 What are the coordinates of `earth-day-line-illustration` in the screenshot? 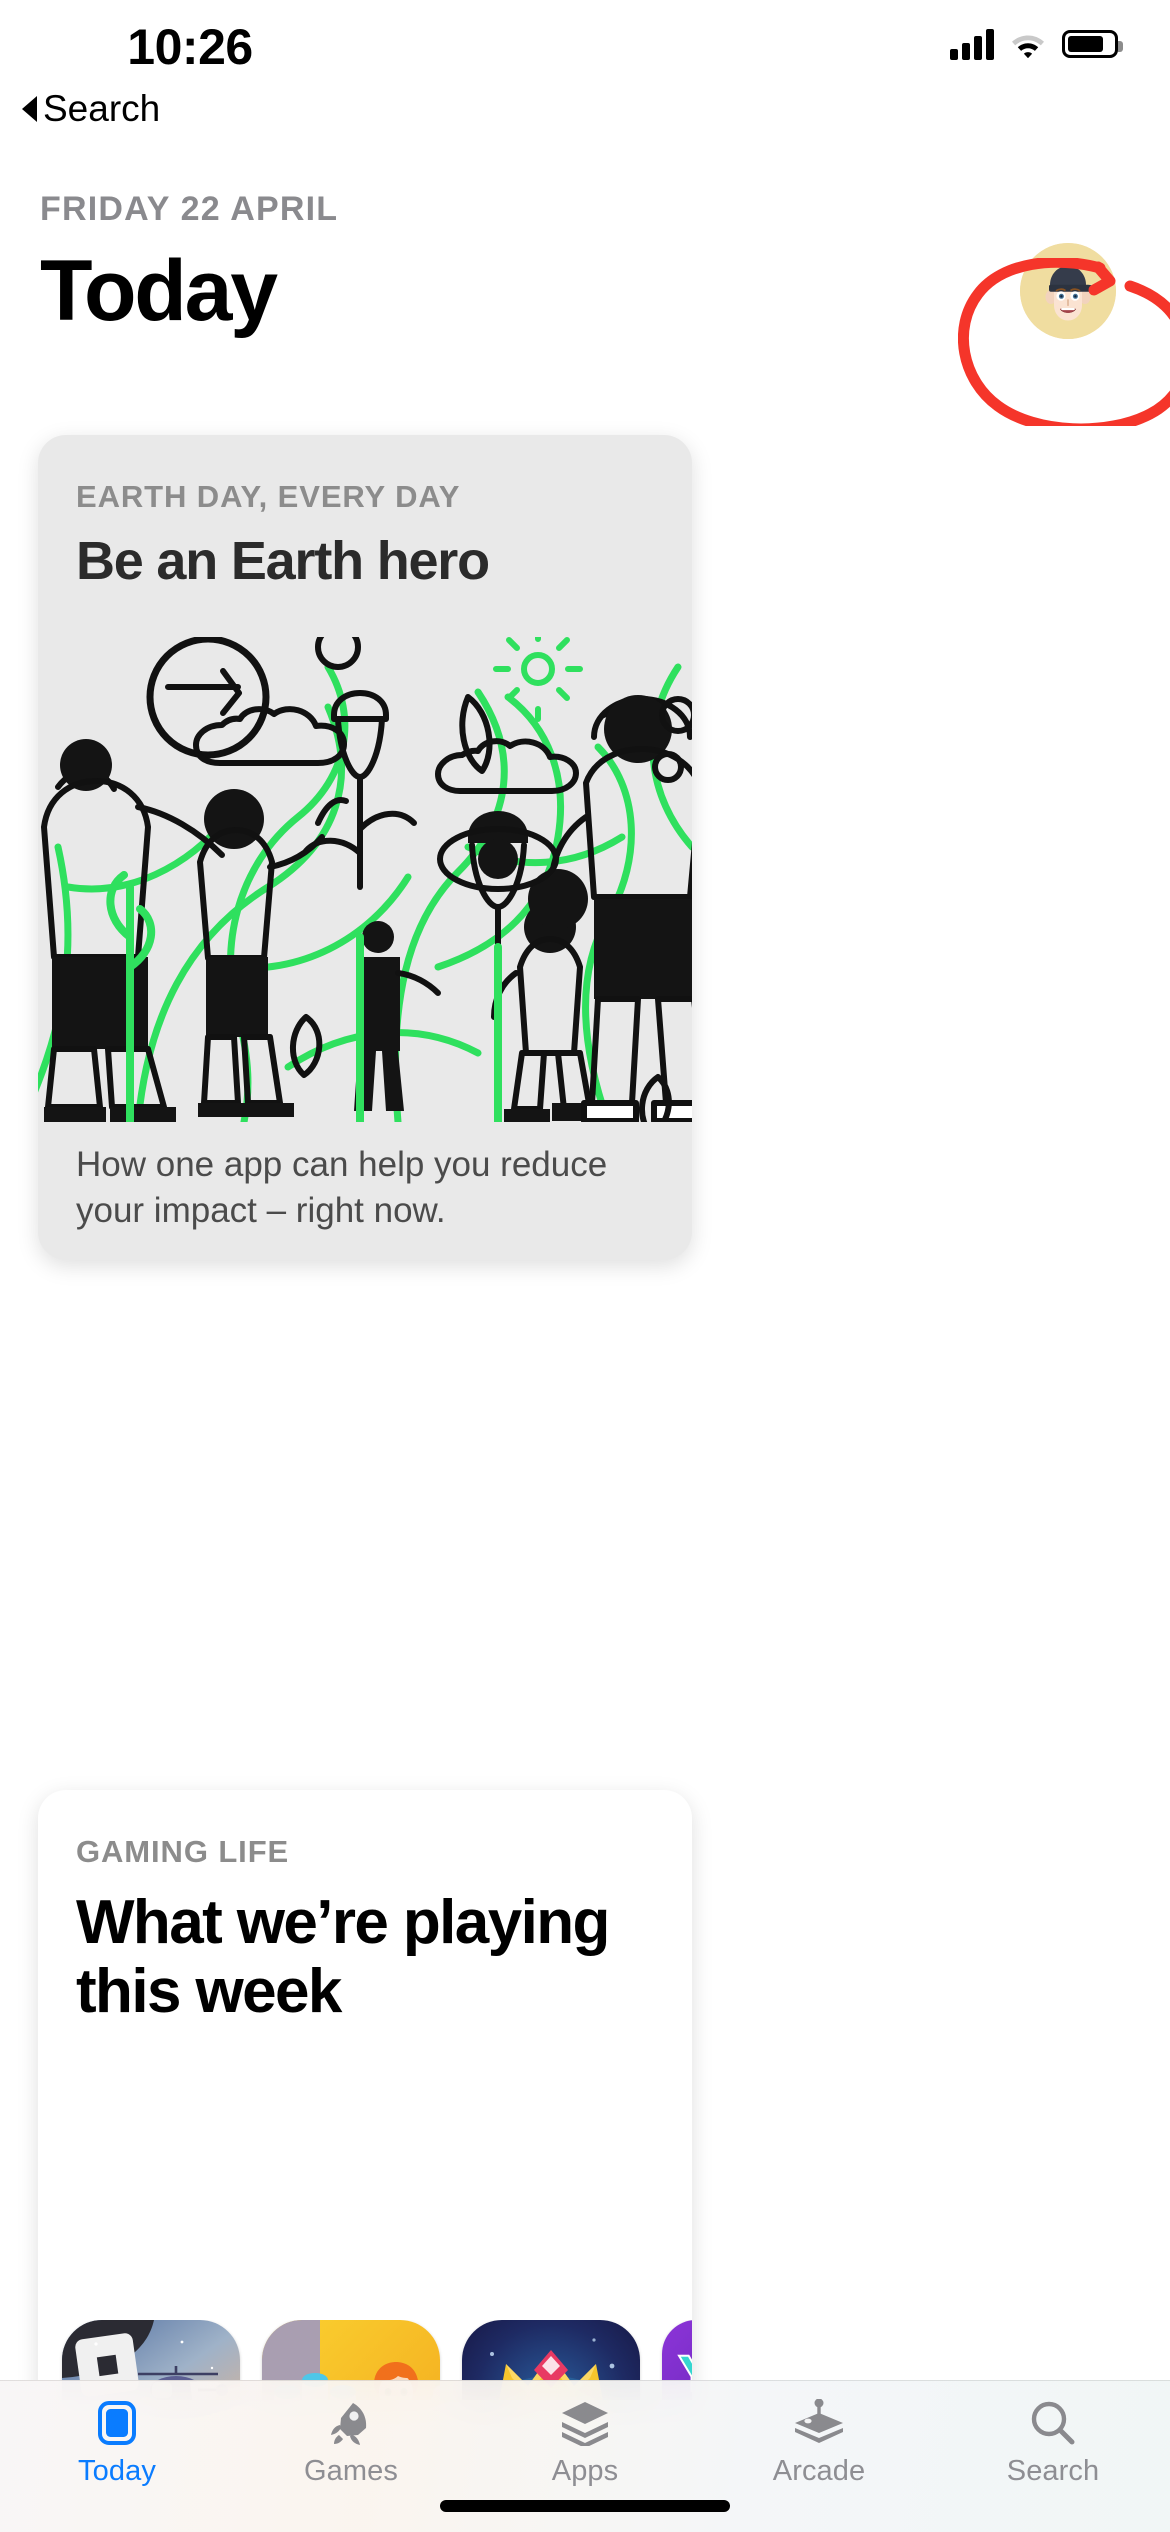 It's located at (365, 879).